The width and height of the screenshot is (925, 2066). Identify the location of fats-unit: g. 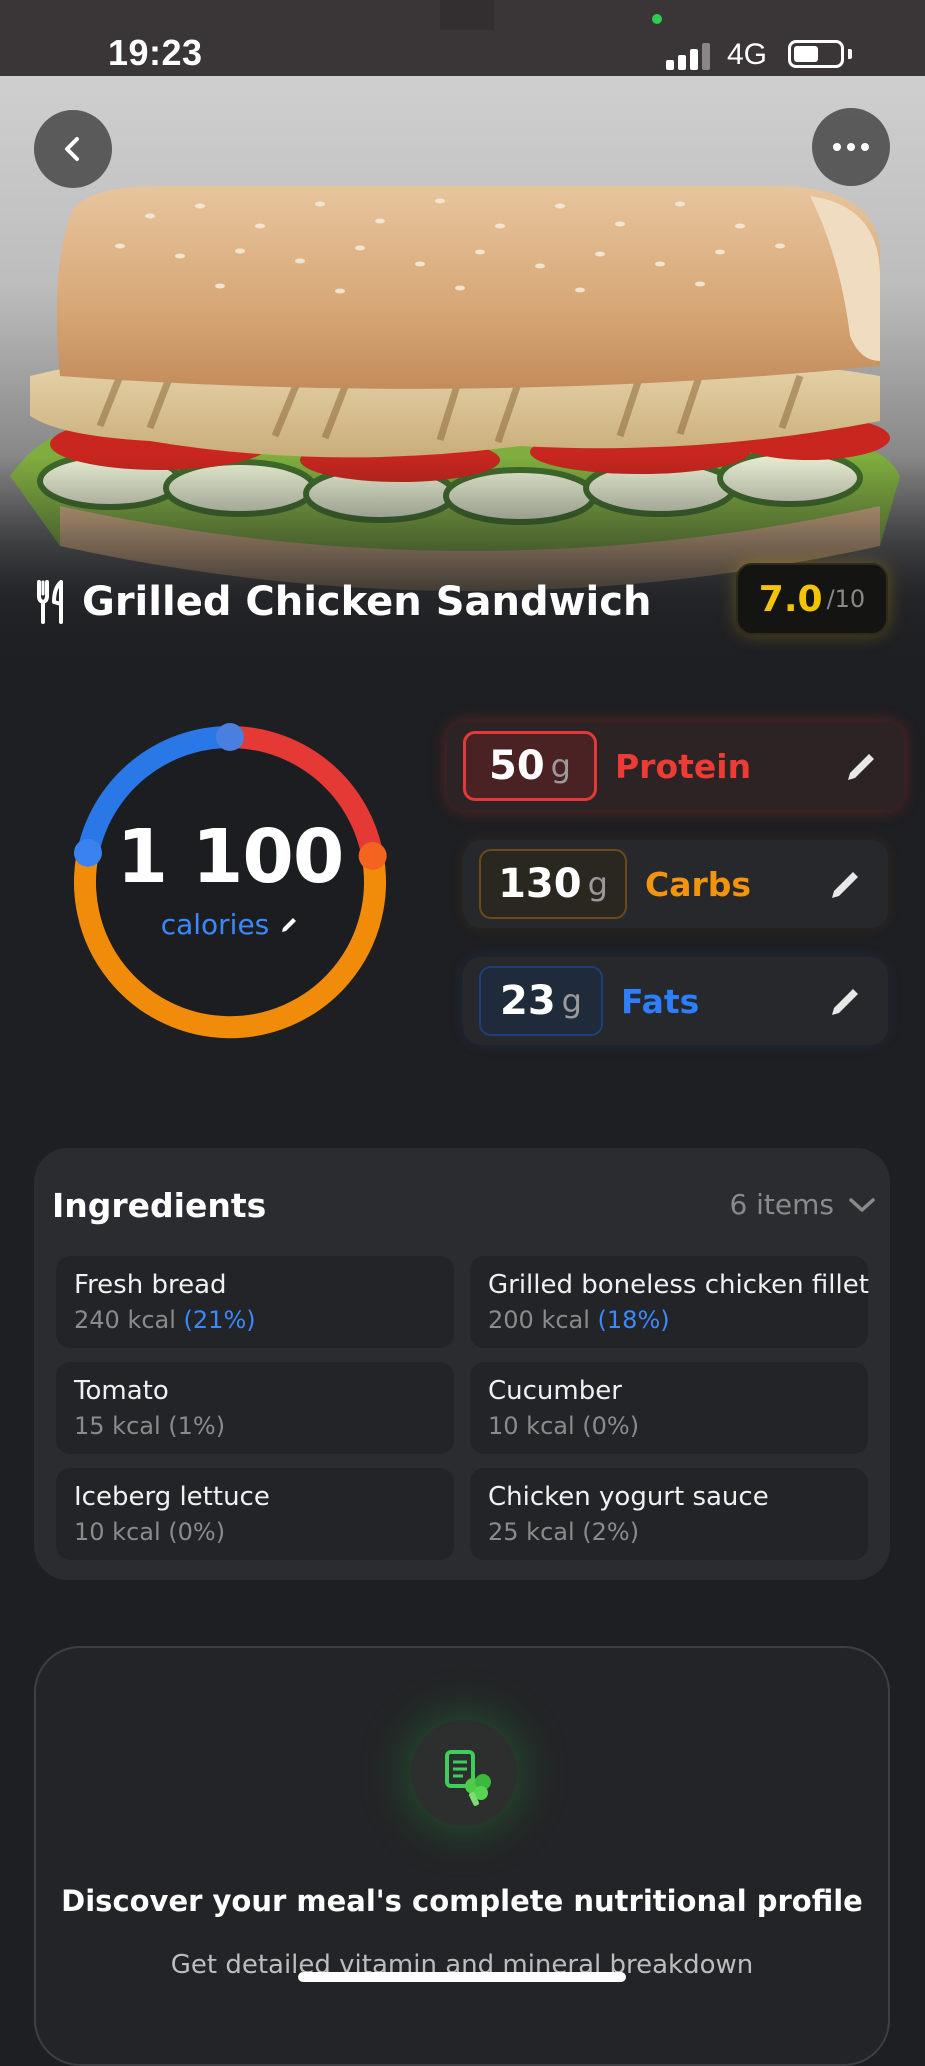
(571, 1001).